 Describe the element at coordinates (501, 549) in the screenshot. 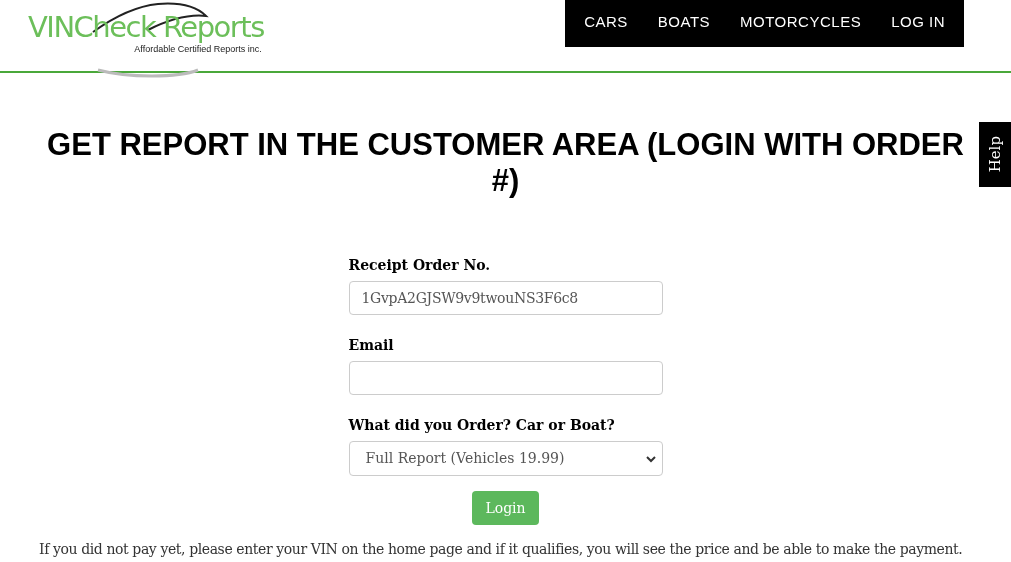

I see `payment-note: If you did not pay yet, please enter your VIN on the home page and if it qualifies, you will see the price and be able to make the payment.` at that location.